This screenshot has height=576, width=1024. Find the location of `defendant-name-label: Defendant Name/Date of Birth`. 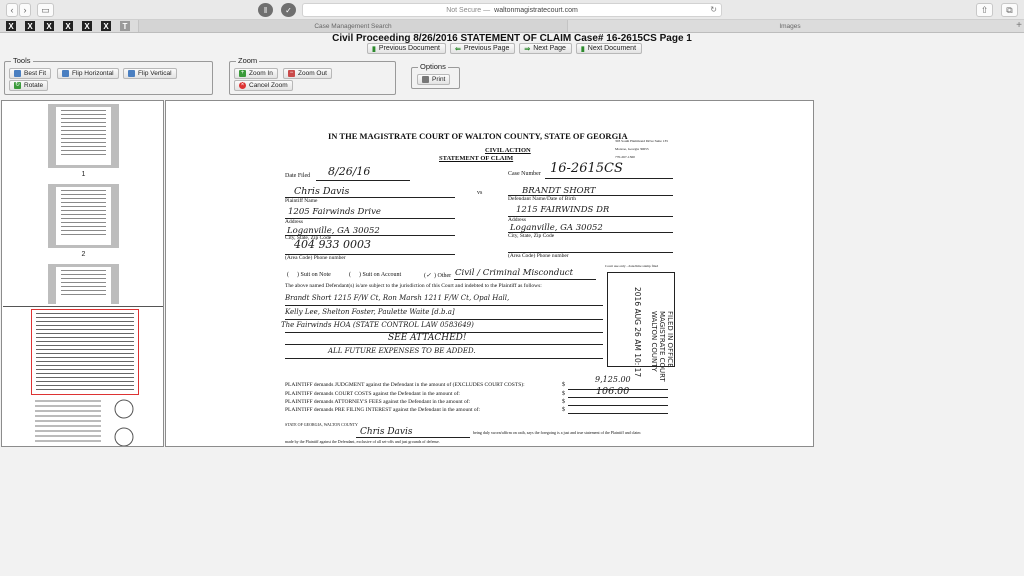

defendant-name-label: Defendant Name/Date of Birth is located at coordinates (542, 199).